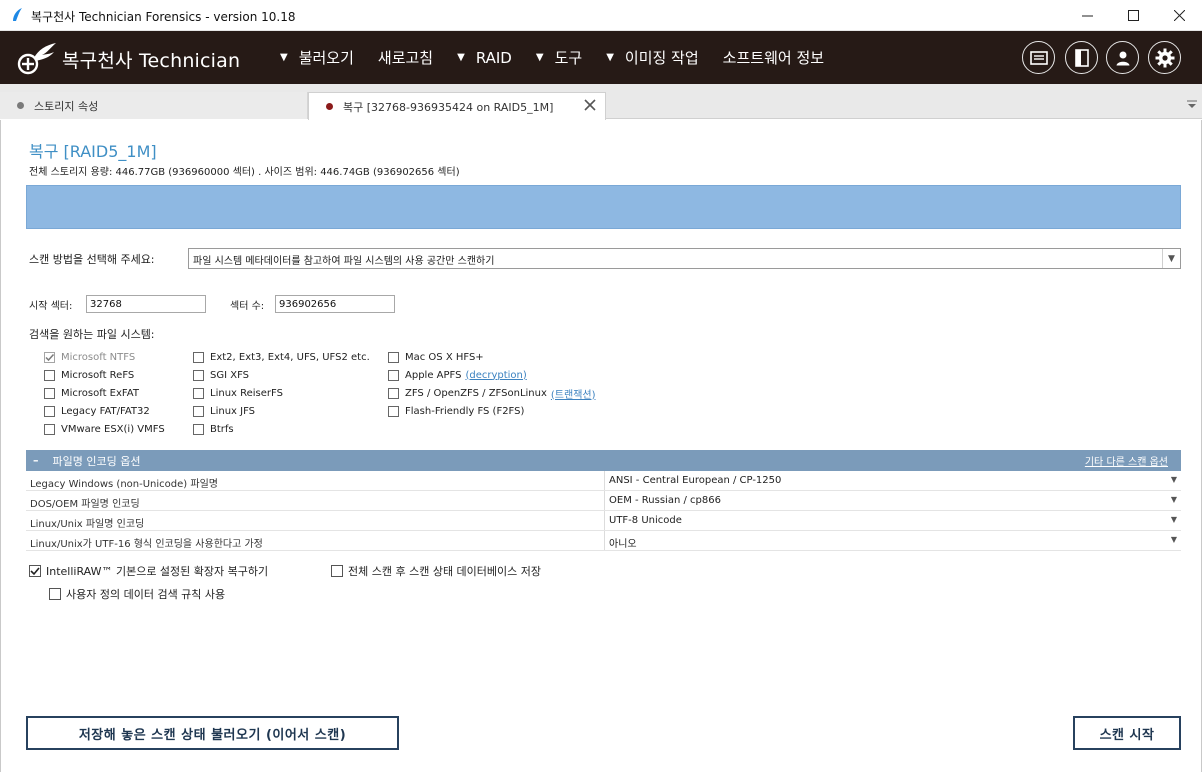 The height and width of the screenshot is (772, 1202). What do you see at coordinates (1127, 733) in the screenshot?
I see `start-scan-button: 스캔 시작` at bounding box center [1127, 733].